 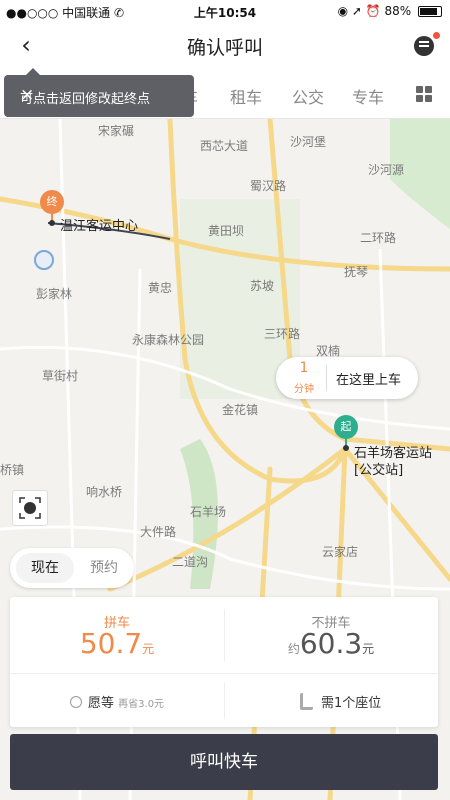 I want to click on pickup-text: 在这里上车, so click(x=369, y=380).